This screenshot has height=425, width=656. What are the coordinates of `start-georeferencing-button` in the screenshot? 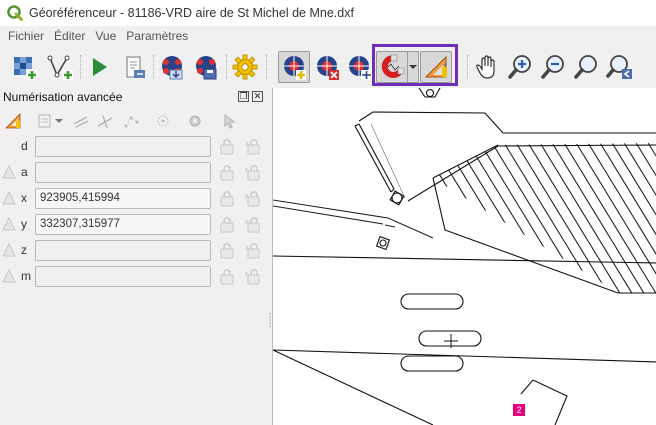 It's located at (99, 67).